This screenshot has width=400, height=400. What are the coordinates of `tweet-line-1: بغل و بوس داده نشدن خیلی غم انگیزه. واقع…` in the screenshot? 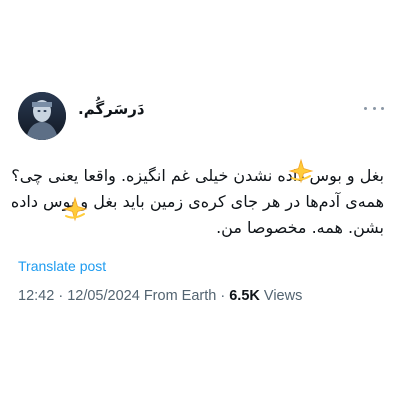 It's located at (197, 175).